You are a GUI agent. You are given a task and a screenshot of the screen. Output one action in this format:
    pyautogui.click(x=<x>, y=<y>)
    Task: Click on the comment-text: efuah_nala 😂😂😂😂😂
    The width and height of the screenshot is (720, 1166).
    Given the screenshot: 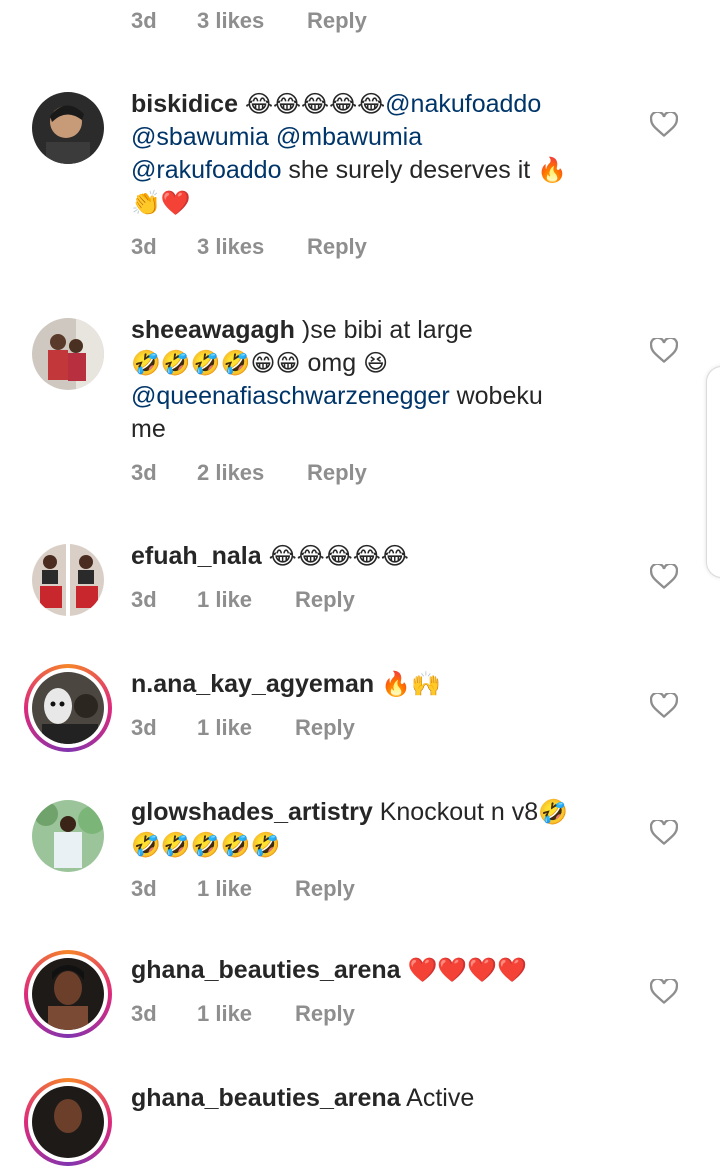 What is the action you would take?
    pyautogui.click(x=381, y=556)
    